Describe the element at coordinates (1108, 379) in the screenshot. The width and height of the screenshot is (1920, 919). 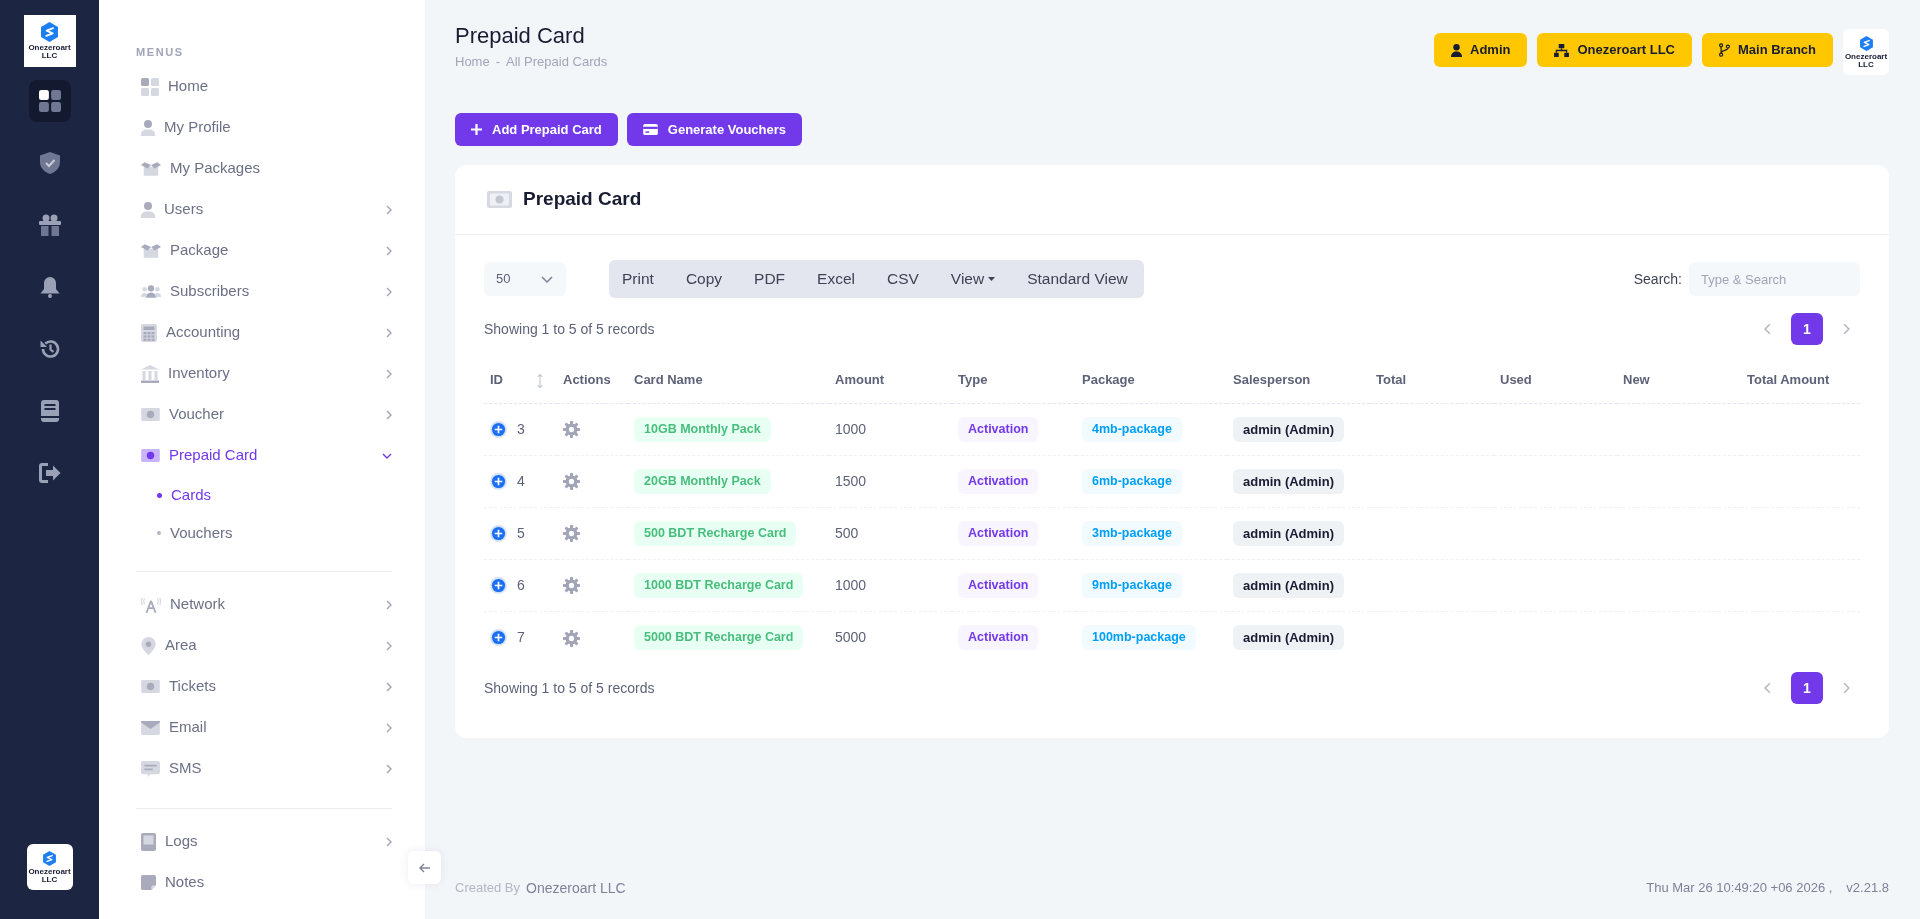
I see `column-header: Package` at that location.